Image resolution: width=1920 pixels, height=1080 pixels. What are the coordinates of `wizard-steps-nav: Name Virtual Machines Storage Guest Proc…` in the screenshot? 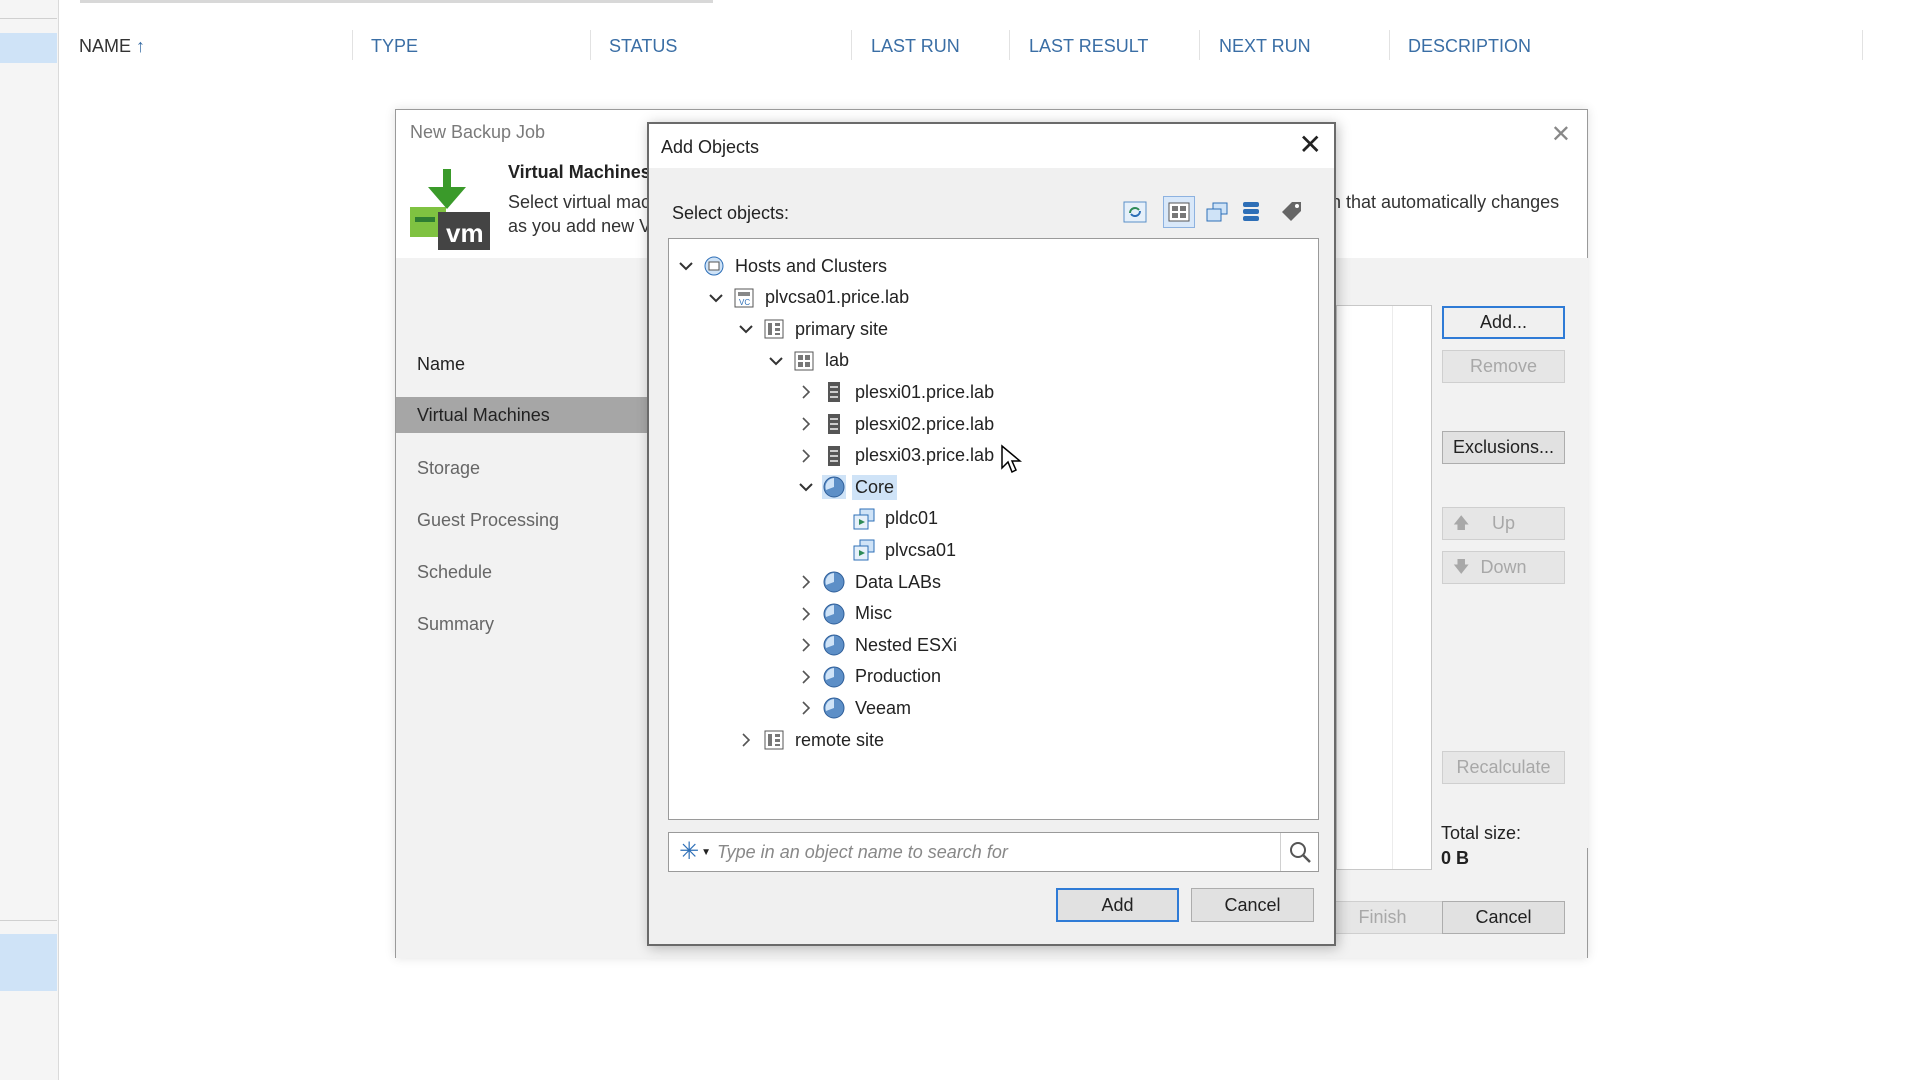 It's located at (523, 553).